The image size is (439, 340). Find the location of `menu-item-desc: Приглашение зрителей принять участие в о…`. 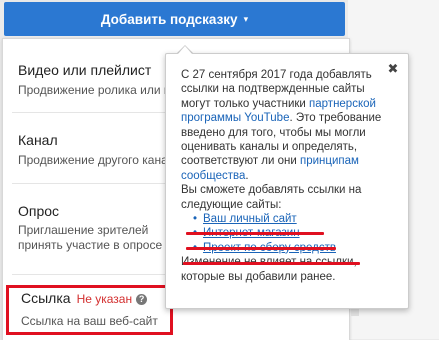

menu-item-desc: Приглашение зрителей принять участие в о… is located at coordinates (90, 237).